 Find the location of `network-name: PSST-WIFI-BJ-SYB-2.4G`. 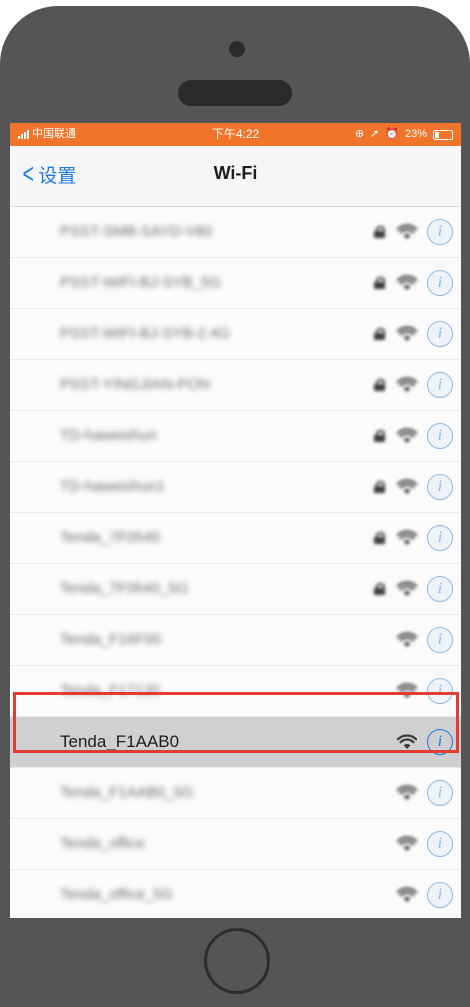

network-name: PSST-WIFI-BJ-SYB-2.4G is located at coordinates (145, 333).